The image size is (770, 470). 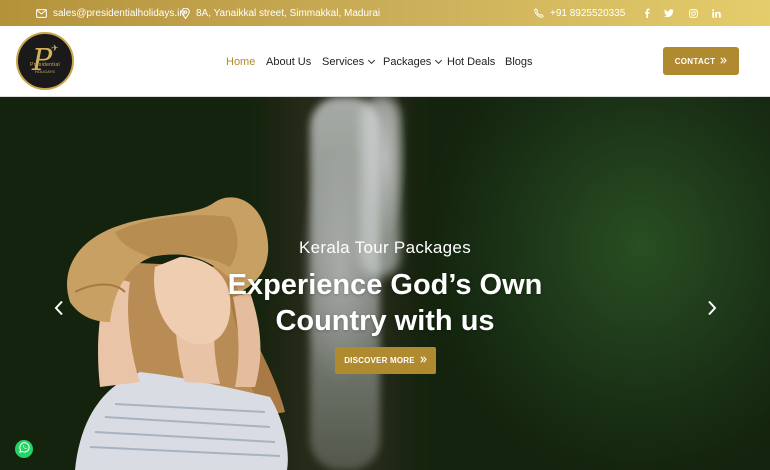 I want to click on nav-about-us-label: About Us, so click(x=289, y=61).